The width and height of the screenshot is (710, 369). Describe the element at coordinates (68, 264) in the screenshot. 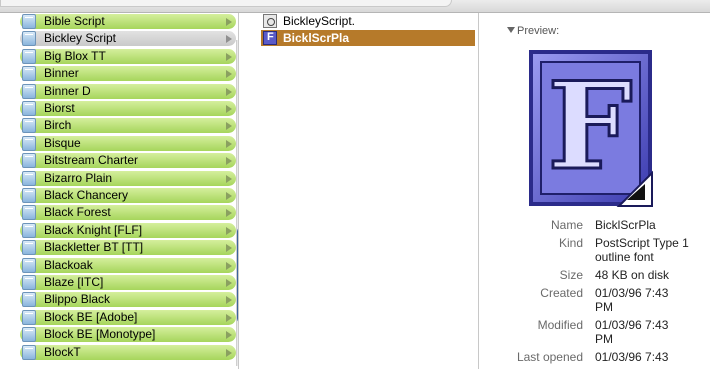

I see `font-folder-label: Blackoak` at that location.